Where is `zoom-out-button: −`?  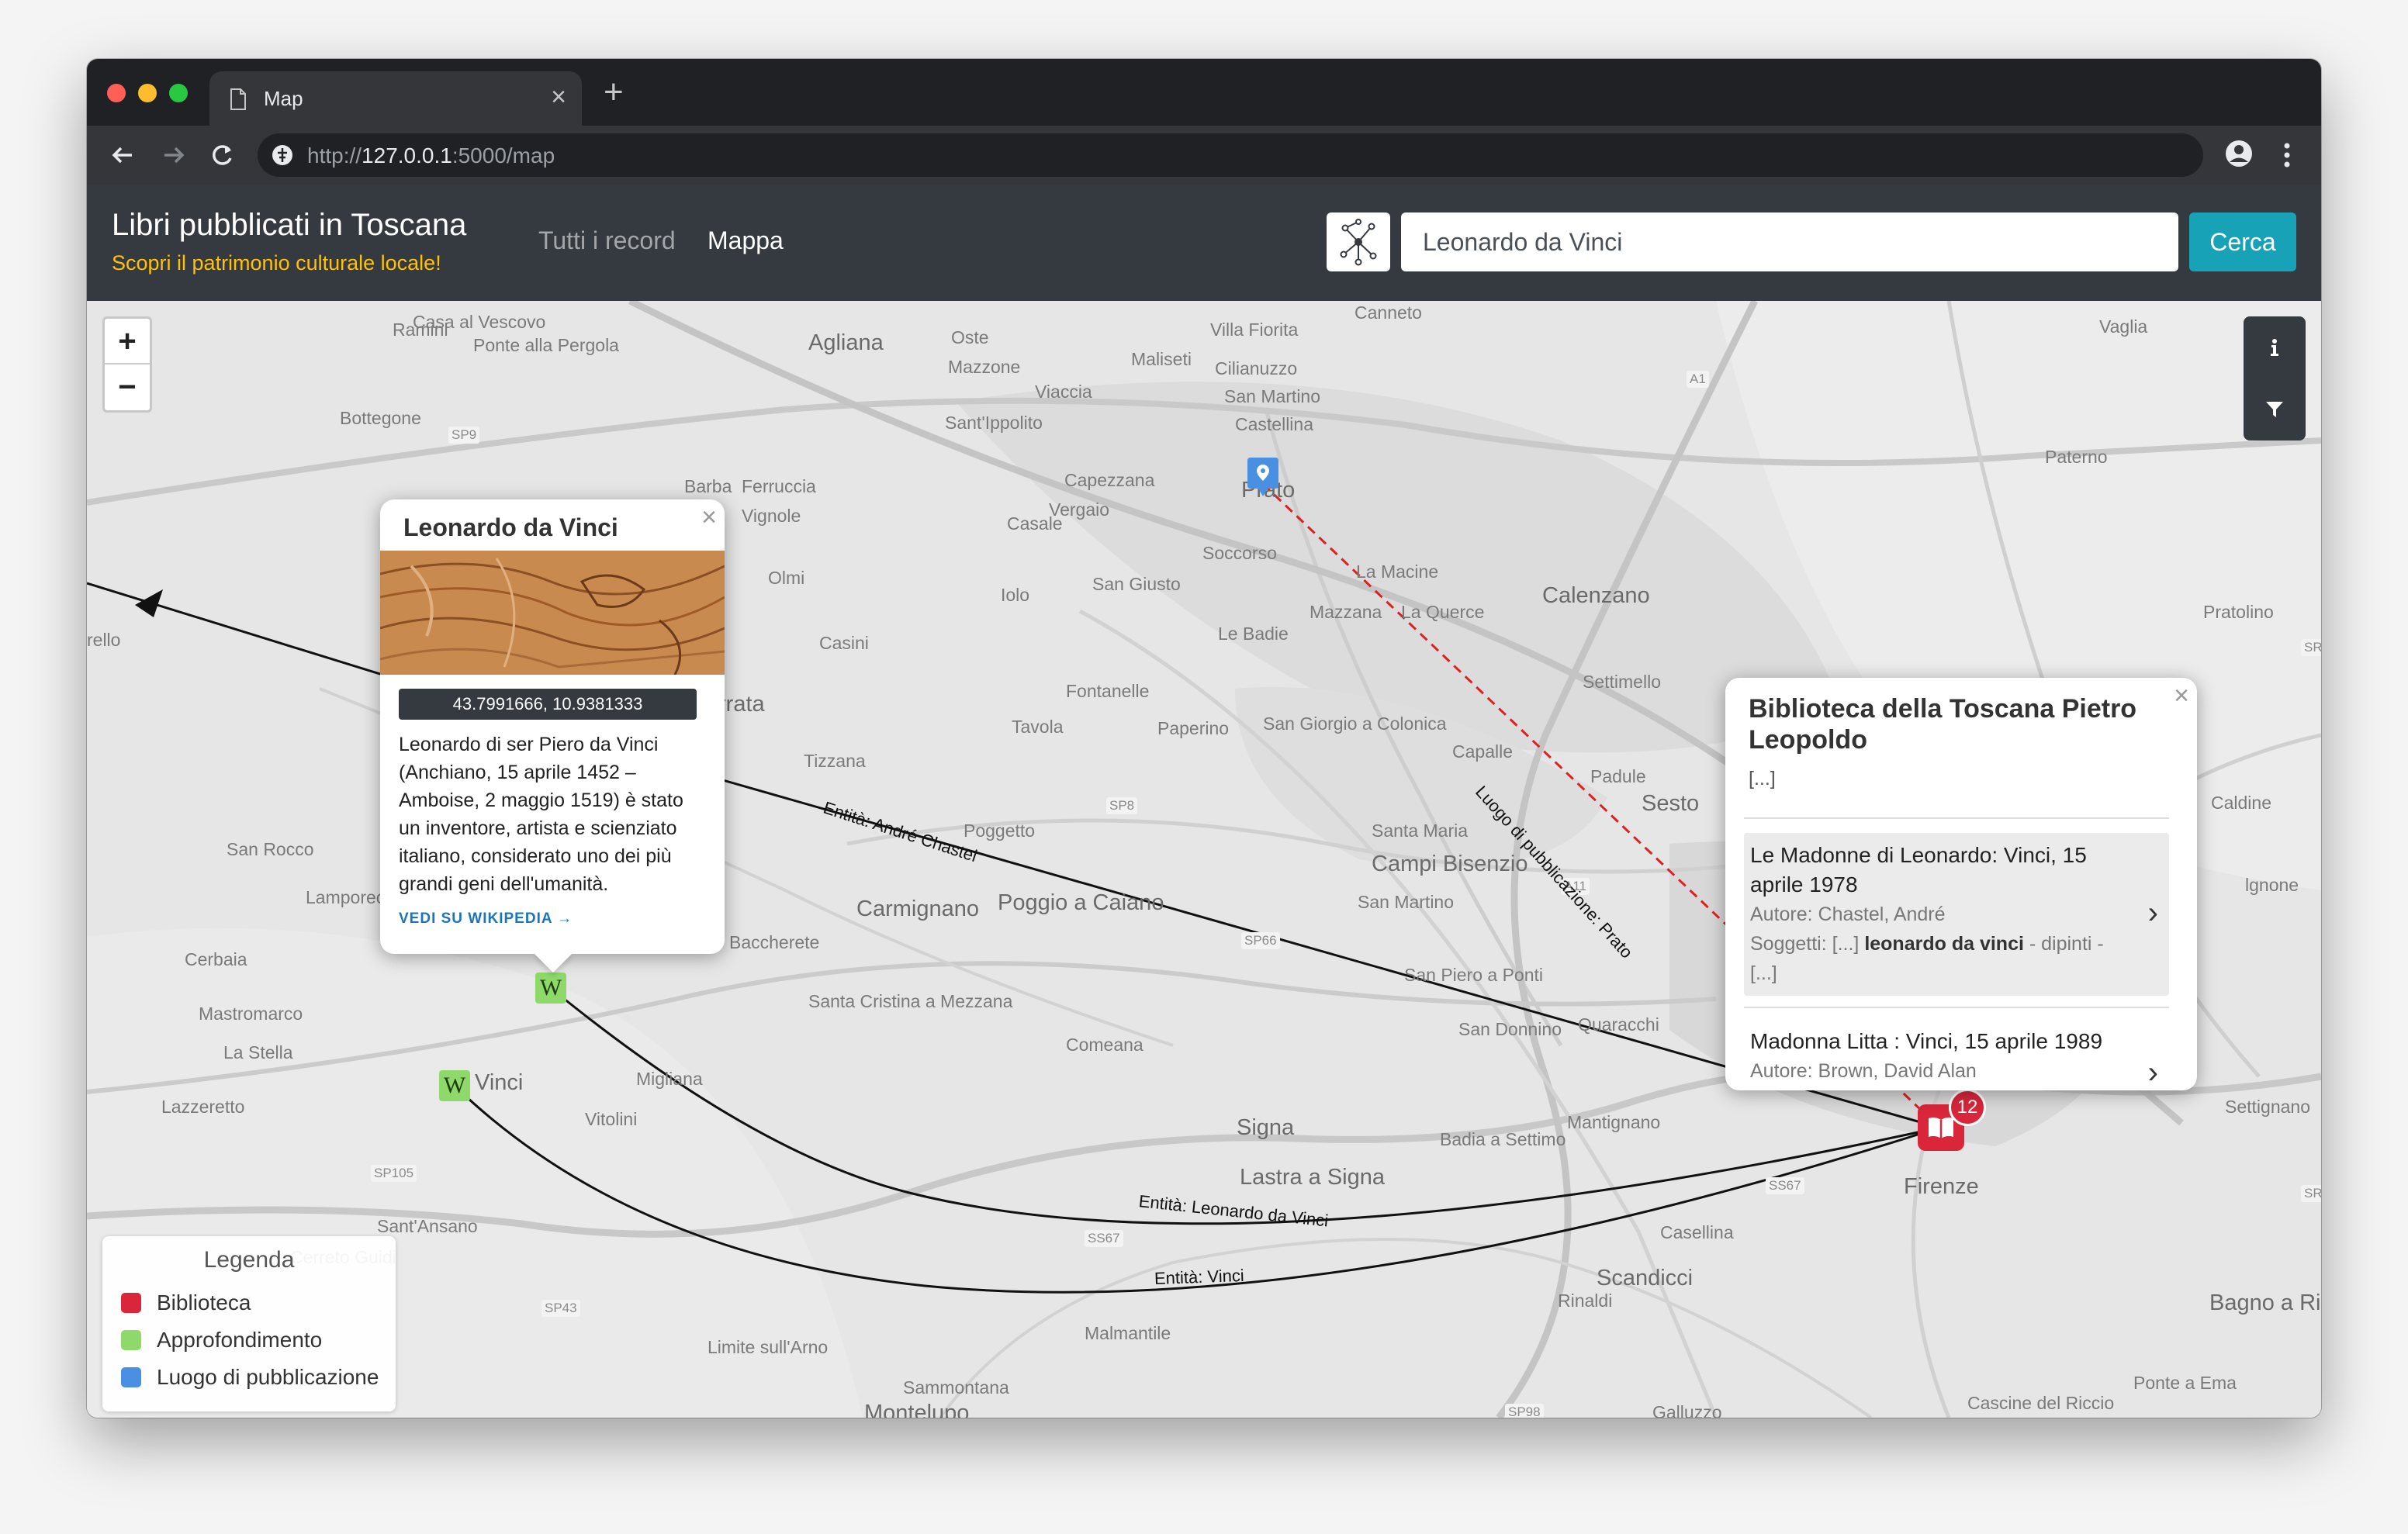
zoom-out-button: − is located at coordinates (128, 387).